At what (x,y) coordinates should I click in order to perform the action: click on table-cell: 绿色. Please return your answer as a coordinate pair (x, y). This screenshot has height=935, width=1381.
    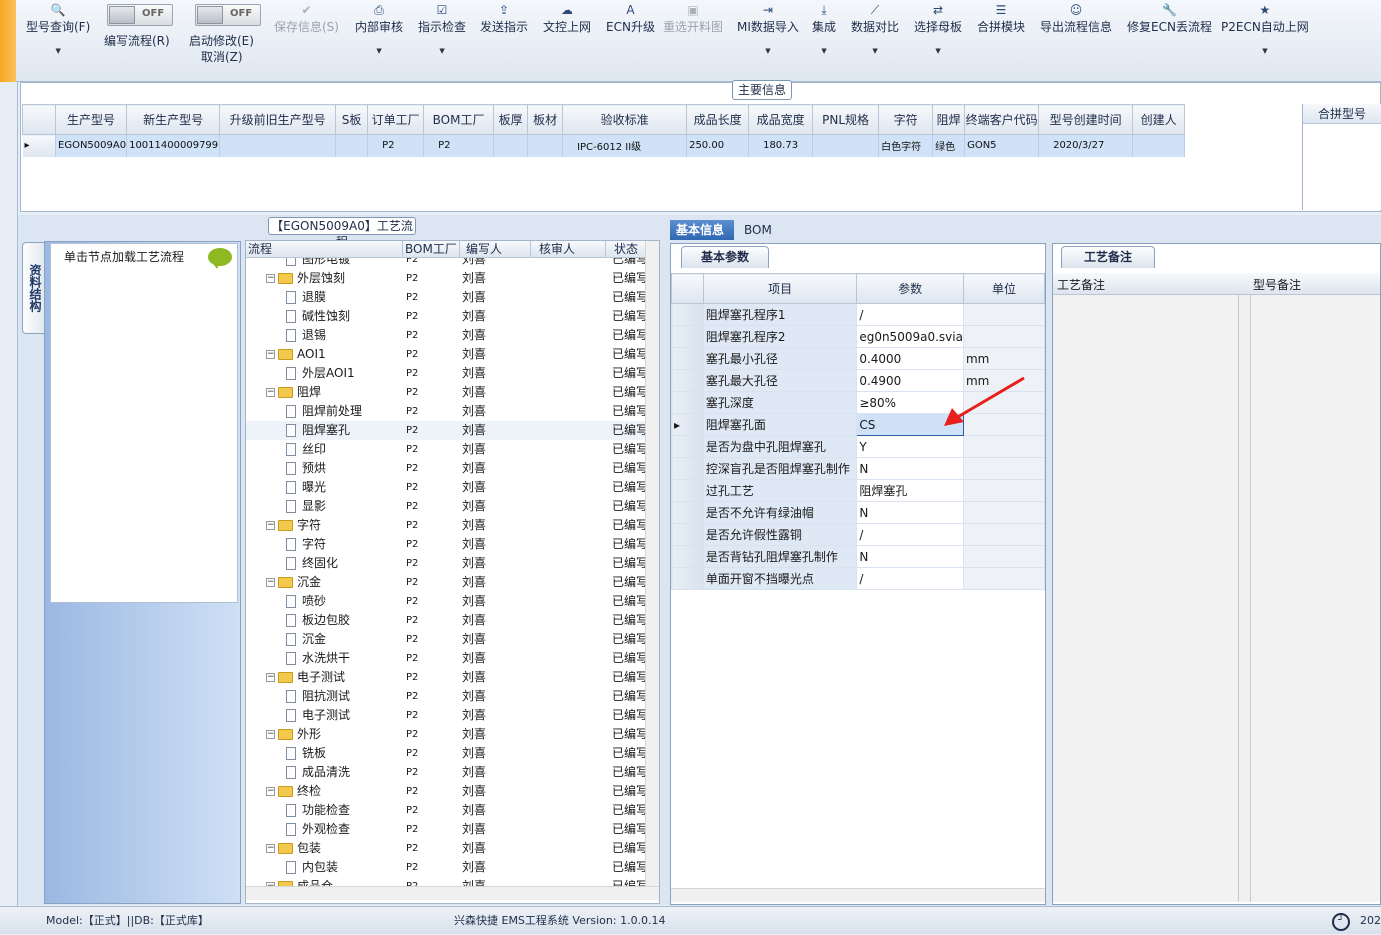
    Looking at the image, I should click on (949, 145).